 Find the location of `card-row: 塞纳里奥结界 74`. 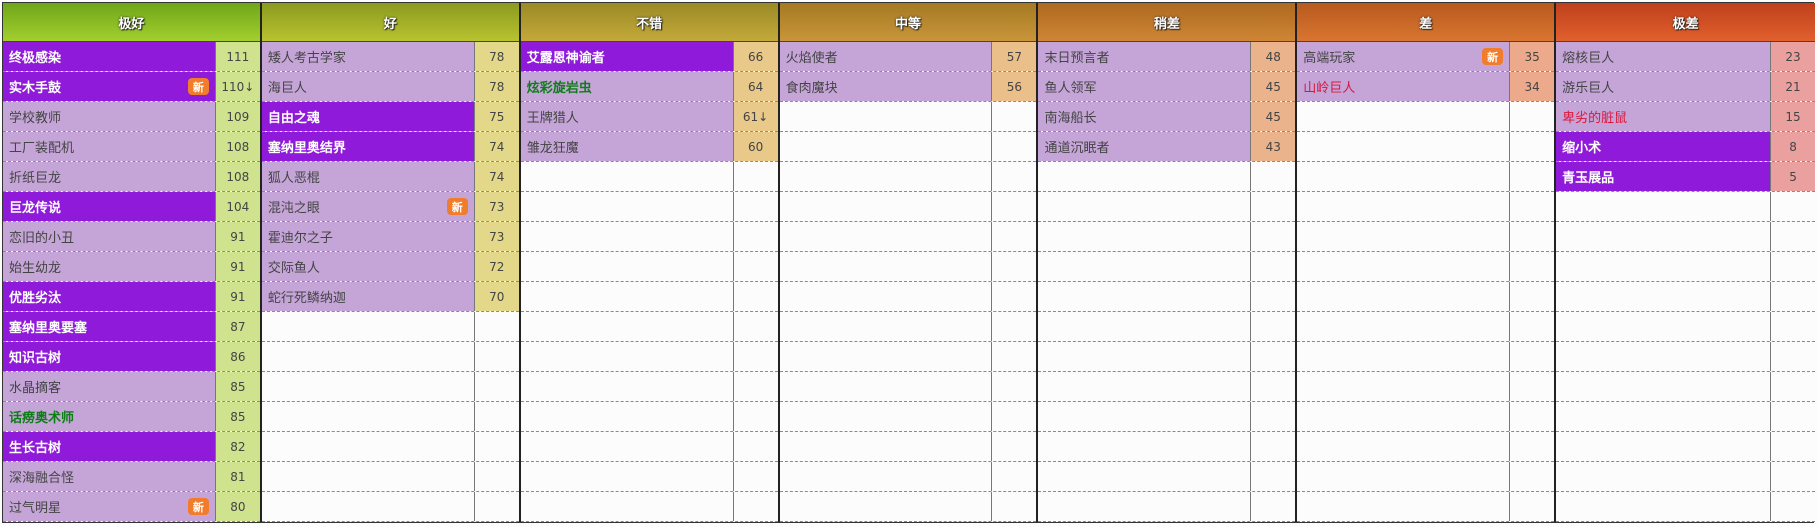

card-row: 塞纳里奥结界 74 is located at coordinates (390, 147).